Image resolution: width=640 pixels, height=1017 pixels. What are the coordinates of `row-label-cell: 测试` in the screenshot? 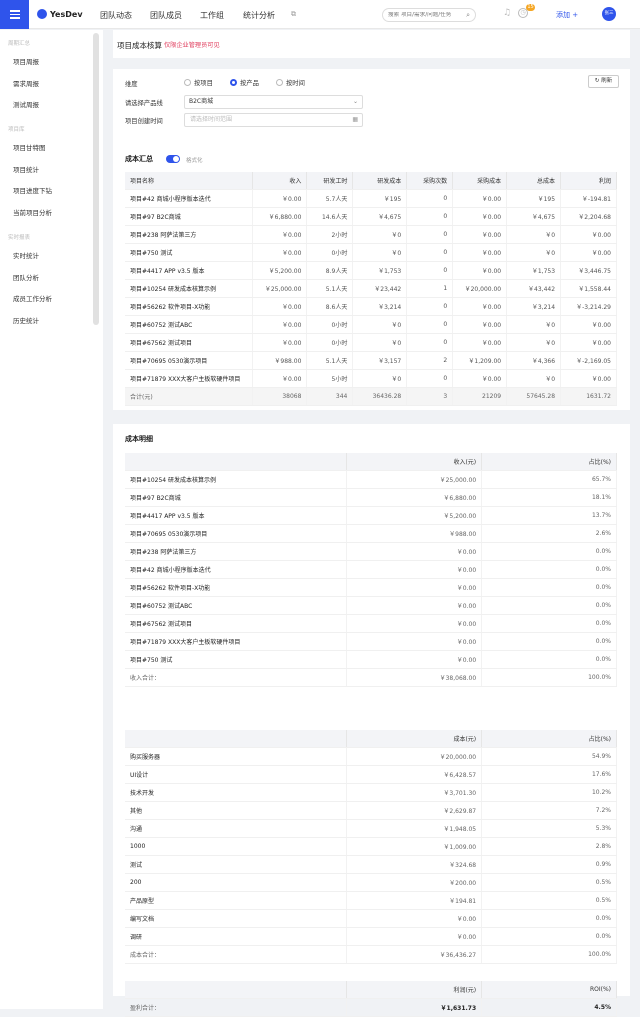 It's located at (236, 864).